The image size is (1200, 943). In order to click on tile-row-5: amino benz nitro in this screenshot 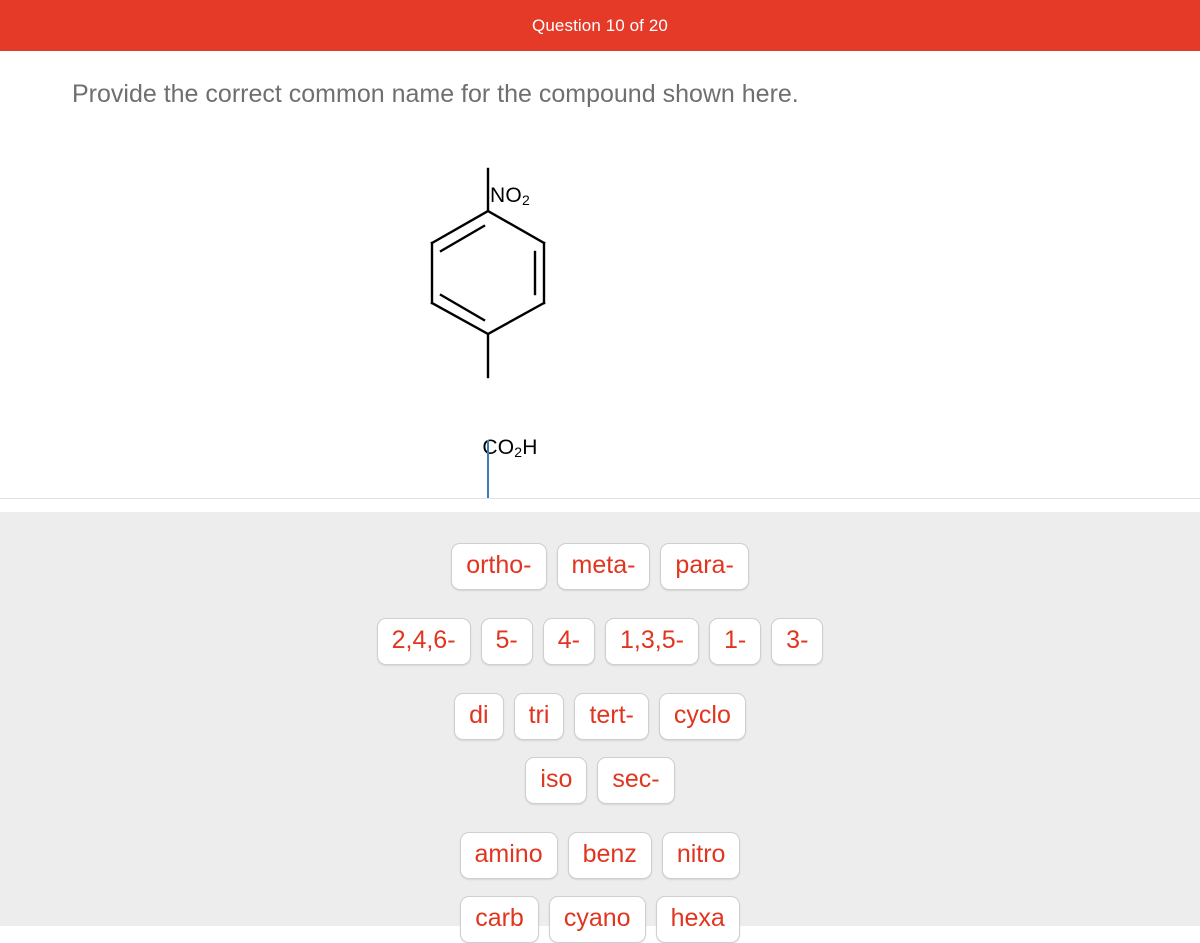, I will do `click(600, 855)`.